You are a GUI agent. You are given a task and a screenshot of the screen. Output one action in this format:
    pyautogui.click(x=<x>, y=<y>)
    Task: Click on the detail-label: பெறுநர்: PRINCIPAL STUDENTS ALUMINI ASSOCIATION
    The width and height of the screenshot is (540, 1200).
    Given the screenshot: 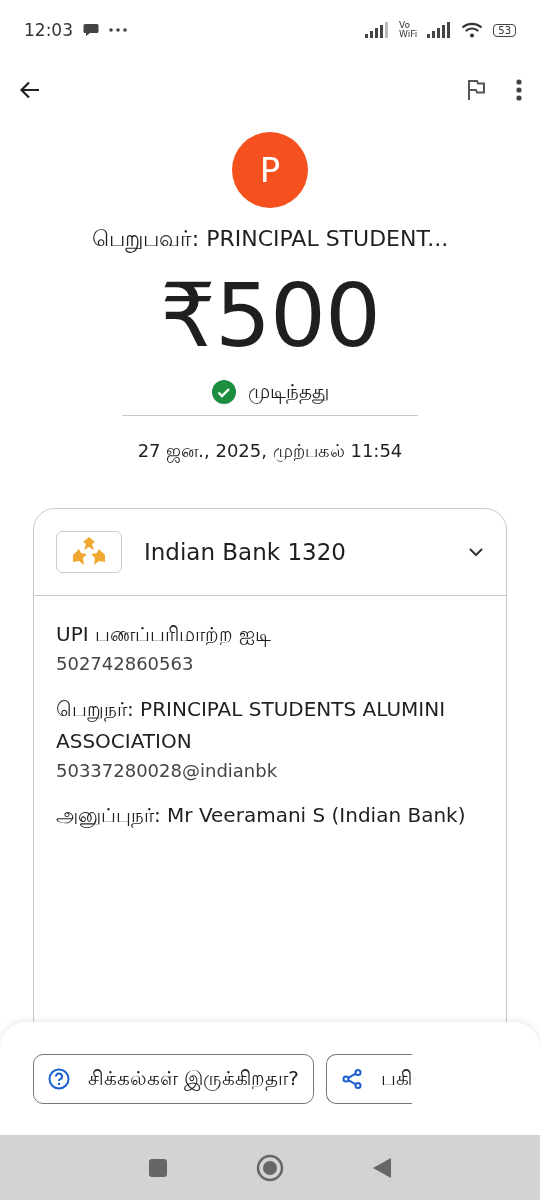 What is the action you would take?
    pyautogui.click(x=251, y=725)
    